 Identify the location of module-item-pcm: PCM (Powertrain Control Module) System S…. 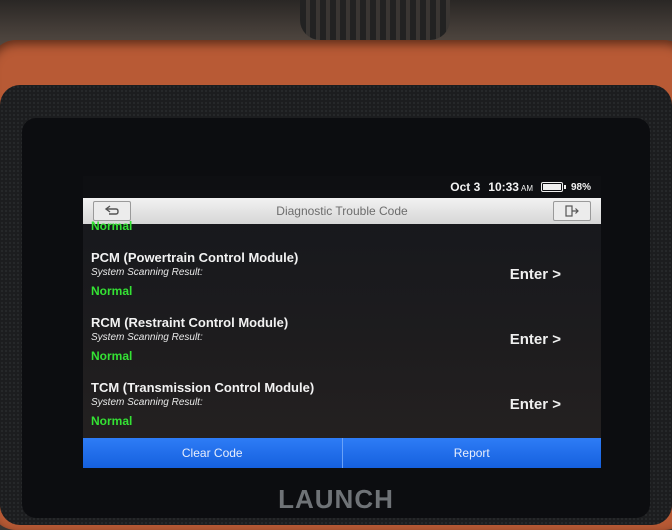
(336, 274).